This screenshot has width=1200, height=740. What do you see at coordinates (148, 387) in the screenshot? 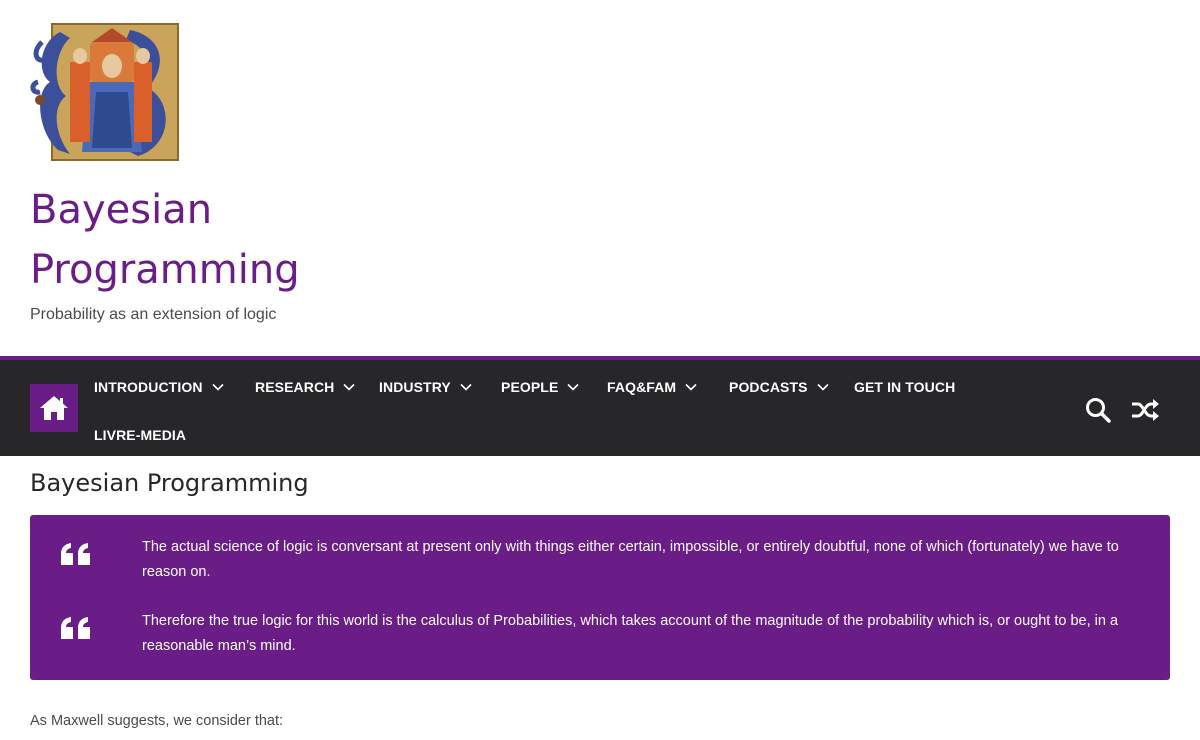
I see `nav-item-label: INTRODUCTION` at bounding box center [148, 387].